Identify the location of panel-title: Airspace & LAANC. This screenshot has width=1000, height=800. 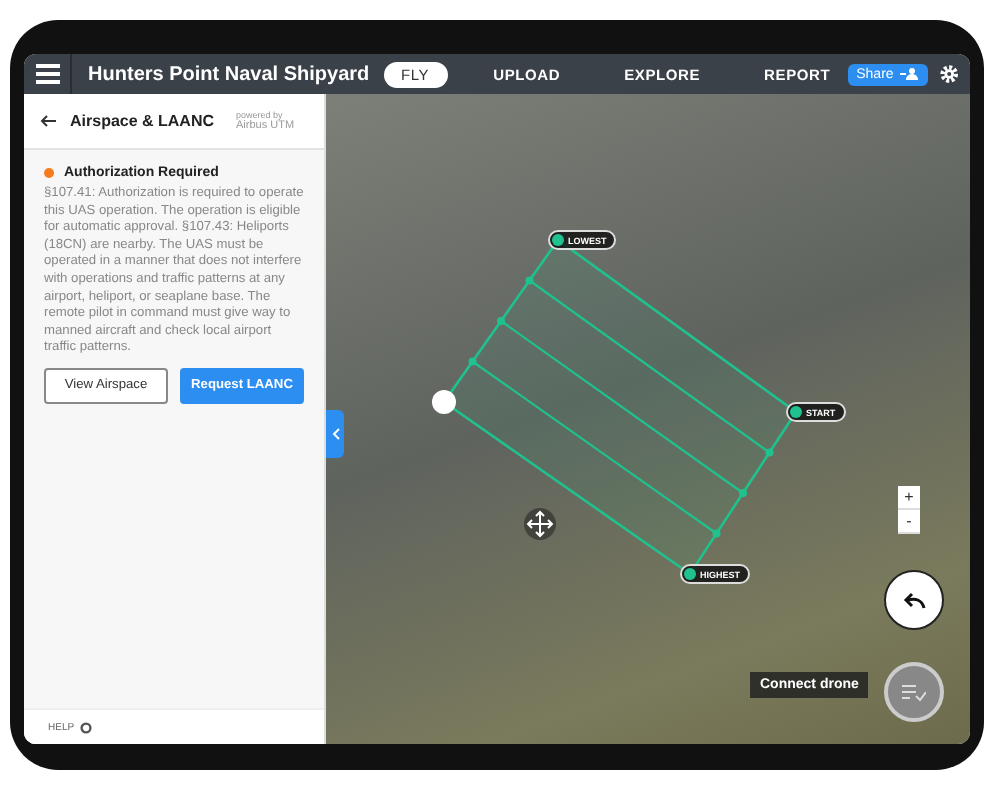
(142, 121).